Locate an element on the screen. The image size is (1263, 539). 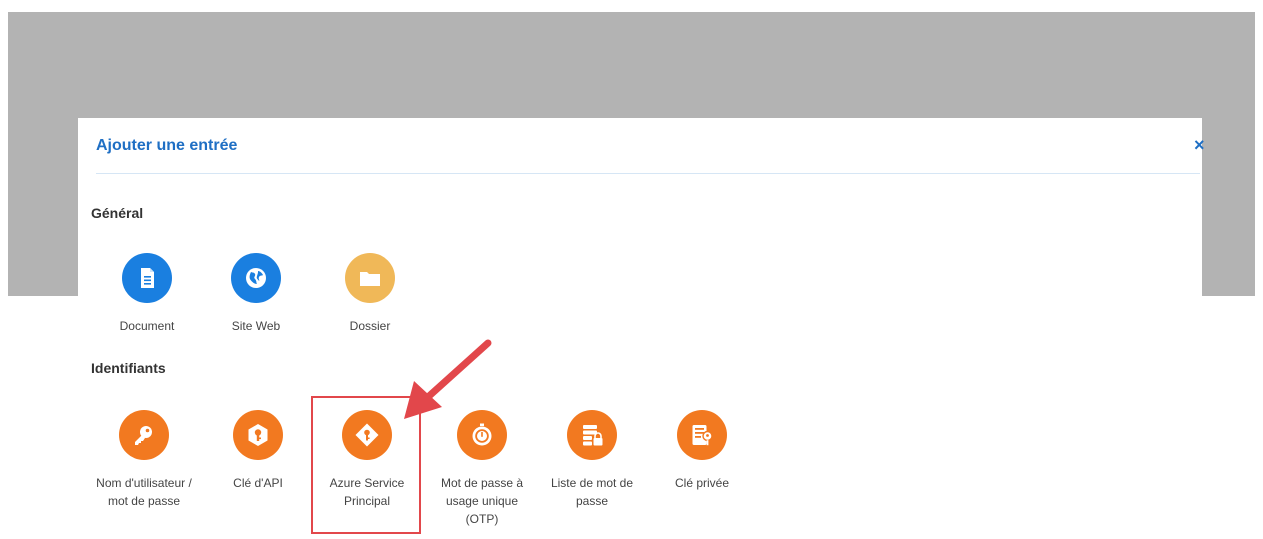
entry-type-label: Site Web is located at coordinates (256, 326).